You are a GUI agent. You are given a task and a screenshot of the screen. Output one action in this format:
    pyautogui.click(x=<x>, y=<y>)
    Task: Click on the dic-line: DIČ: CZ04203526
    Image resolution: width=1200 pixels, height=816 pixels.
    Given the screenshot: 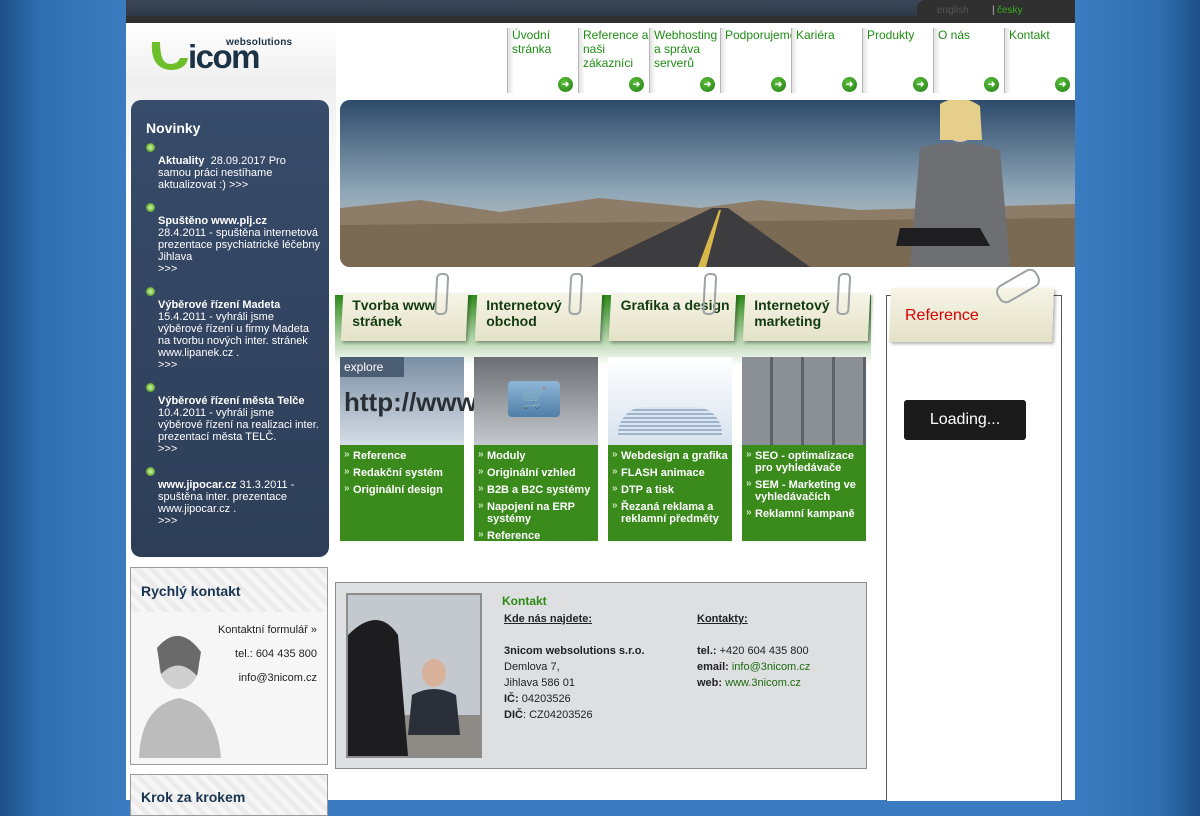 What is the action you would take?
    pyautogui.click(x=548, y=715)
    